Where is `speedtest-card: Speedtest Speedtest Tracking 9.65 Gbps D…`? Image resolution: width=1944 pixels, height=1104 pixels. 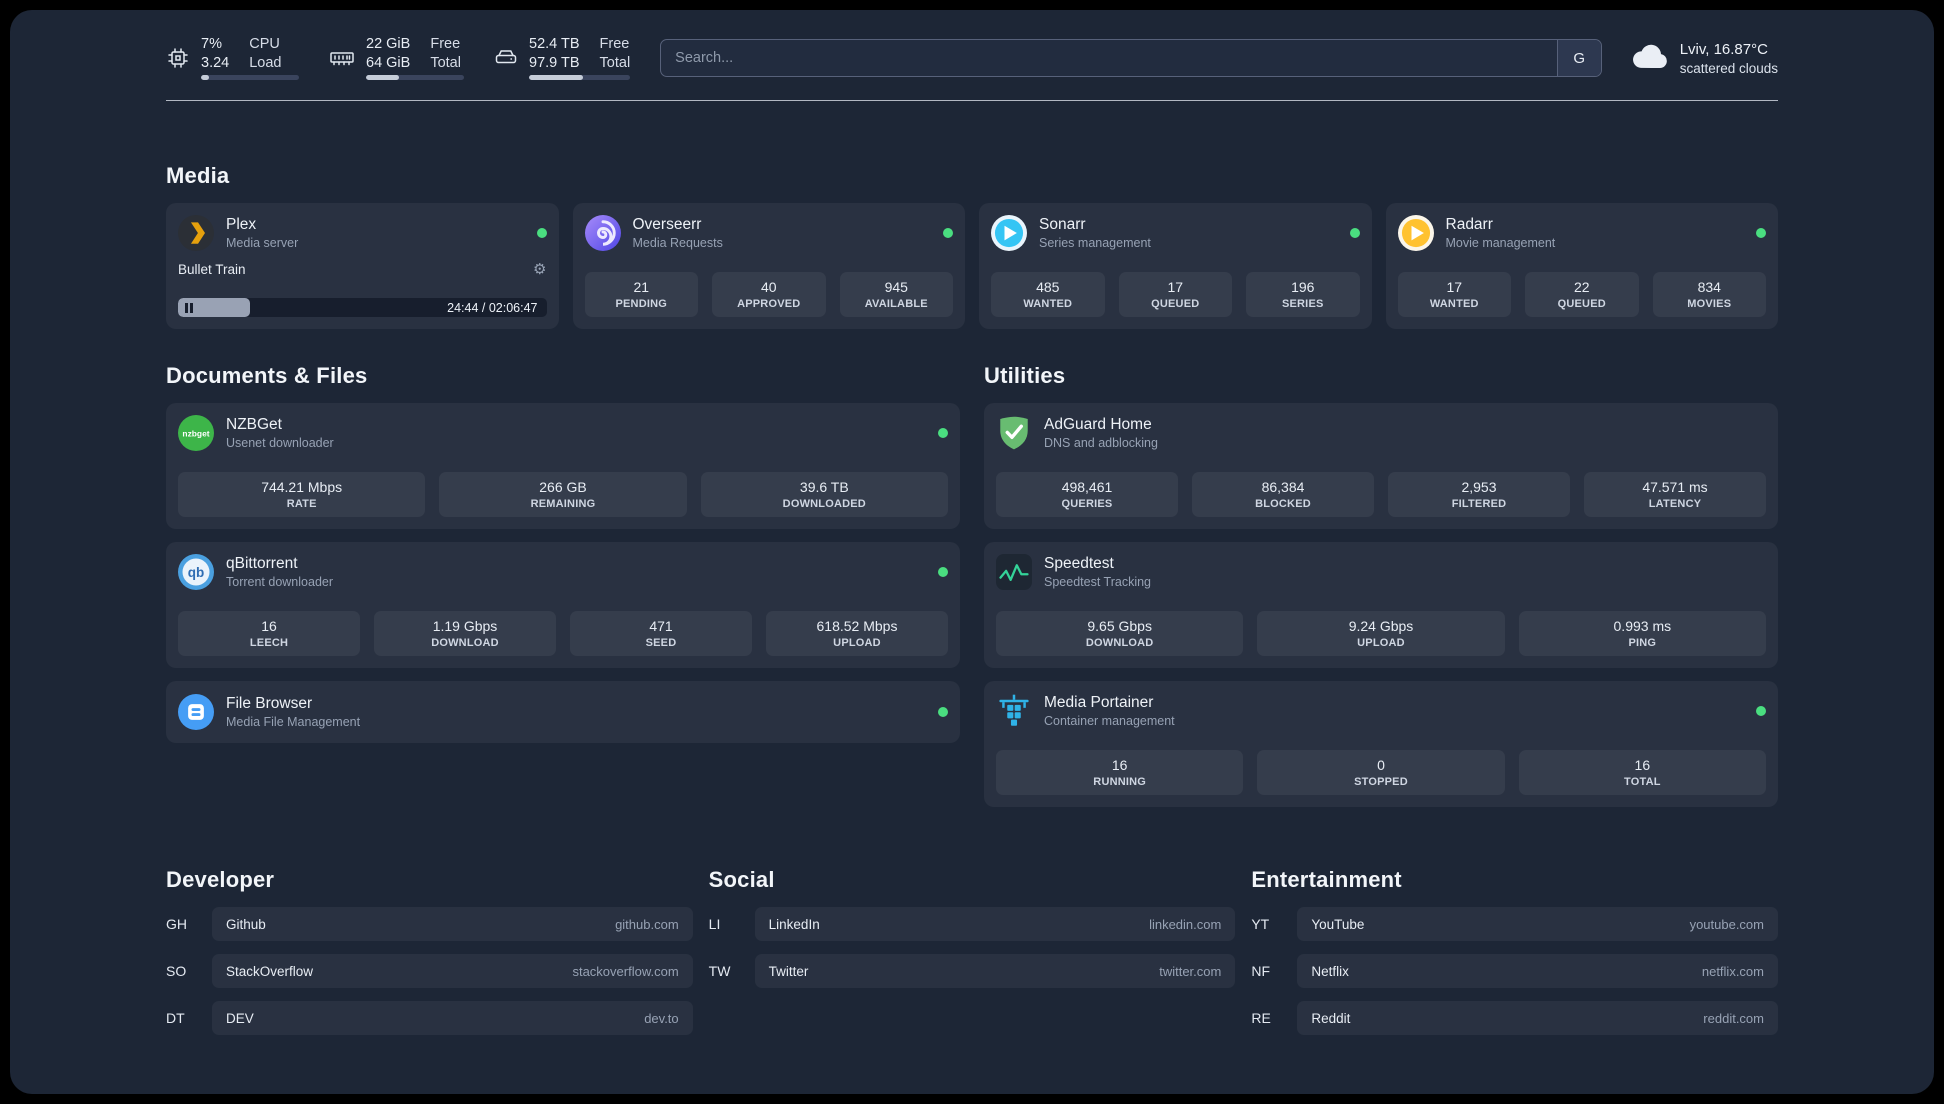 speedtest-card: Speedtest Speedtest Tracking 9.65 Gbps D… is located at coordinates (1381, 605).